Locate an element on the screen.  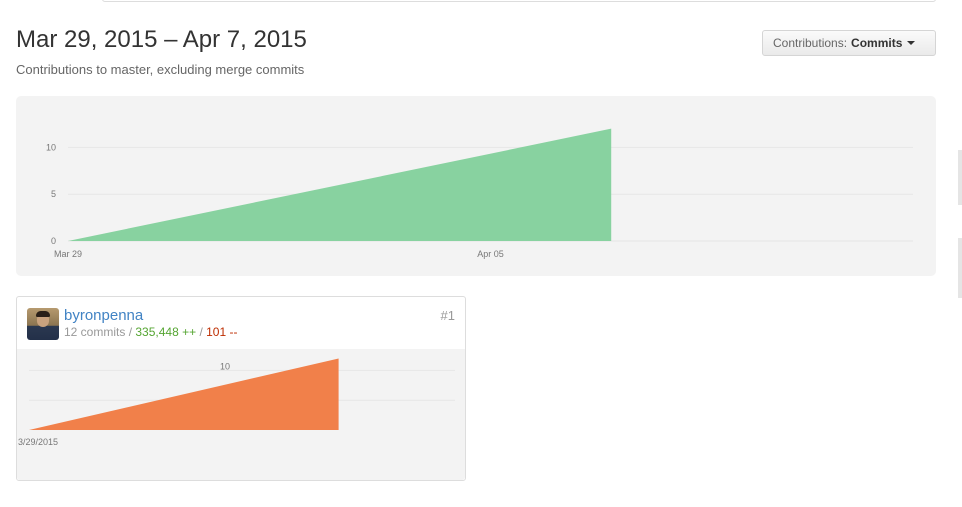
avatar-hair is located at coordinates (43, 314).